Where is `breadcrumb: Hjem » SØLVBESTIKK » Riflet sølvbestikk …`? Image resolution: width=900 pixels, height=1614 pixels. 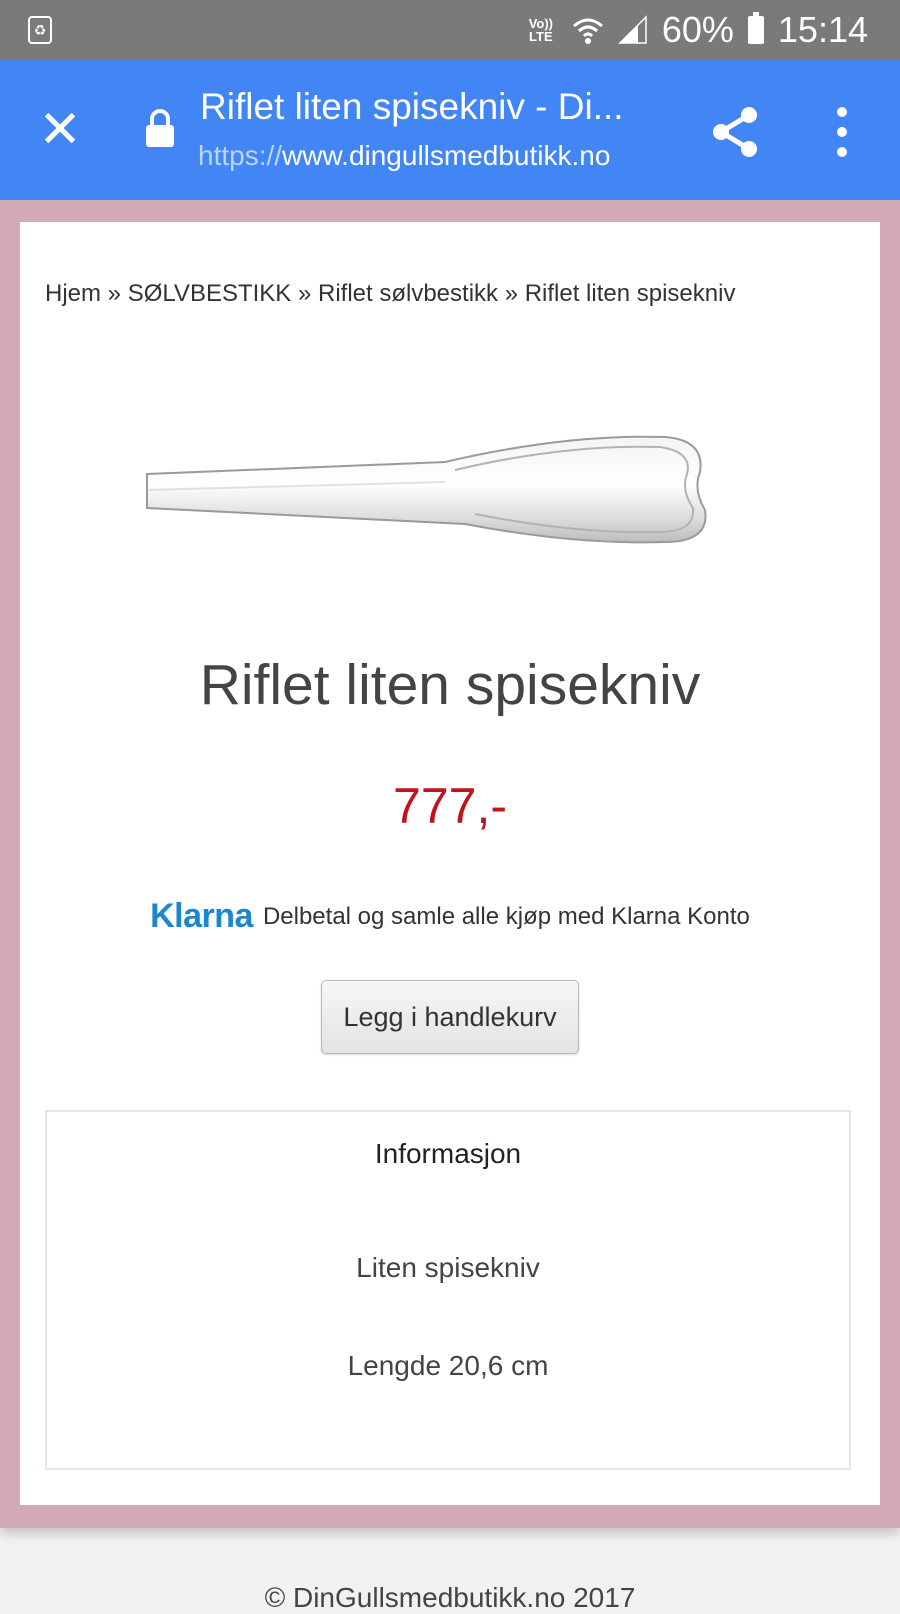
breadcrumb: Hjem » SØLVBESTIKK » Riflet sølvbestikk … is located at coordinates (390, 294).